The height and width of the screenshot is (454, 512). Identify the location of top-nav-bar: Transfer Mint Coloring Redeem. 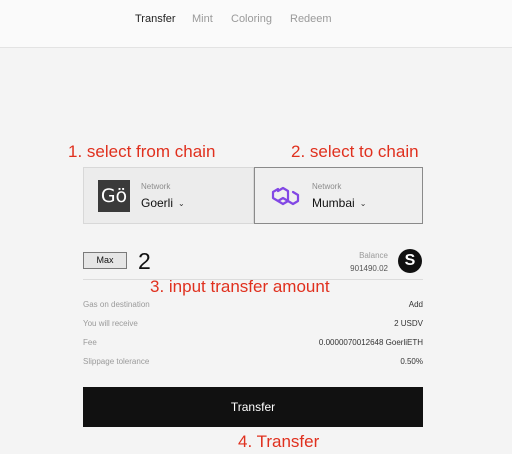
(256, 24).